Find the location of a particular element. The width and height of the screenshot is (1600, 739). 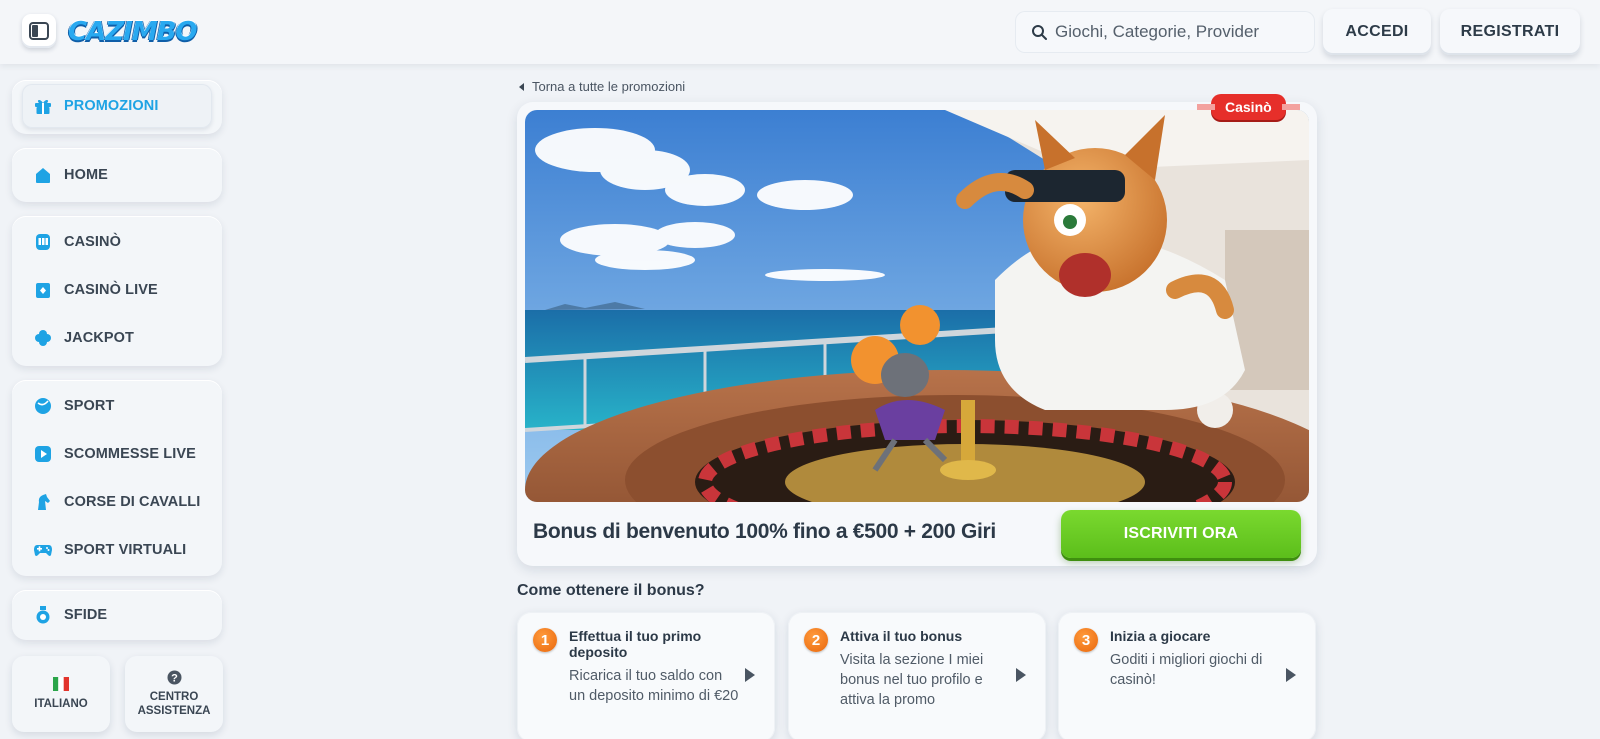

language-selector: ITALIANO is located at coordinates (61, 694).